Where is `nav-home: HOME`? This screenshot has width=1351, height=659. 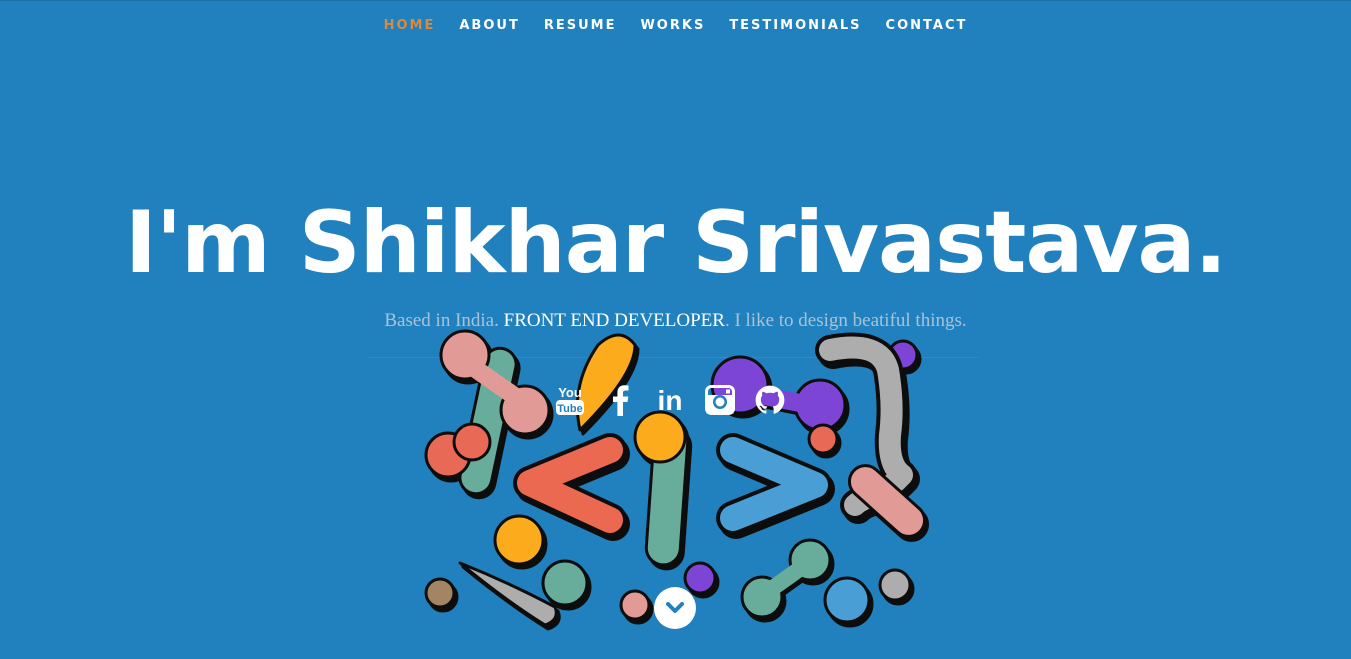
nav-home: HOME is located at coordinates (410, 25).